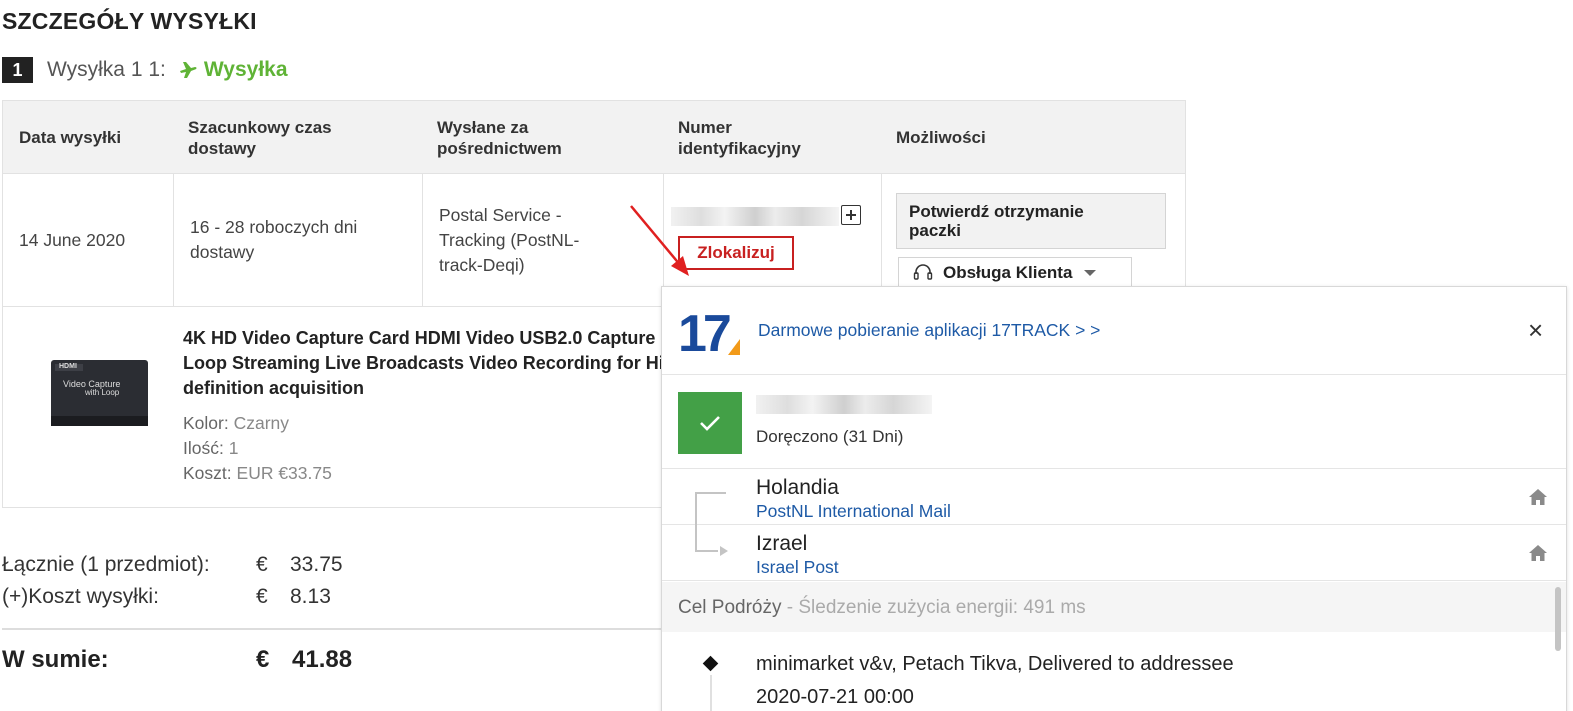 The height and width of the screenshot is (711, 1573). Describe the element at coordinates (711, 524) in the screenshot. I see `route-connector-icon` at that location.